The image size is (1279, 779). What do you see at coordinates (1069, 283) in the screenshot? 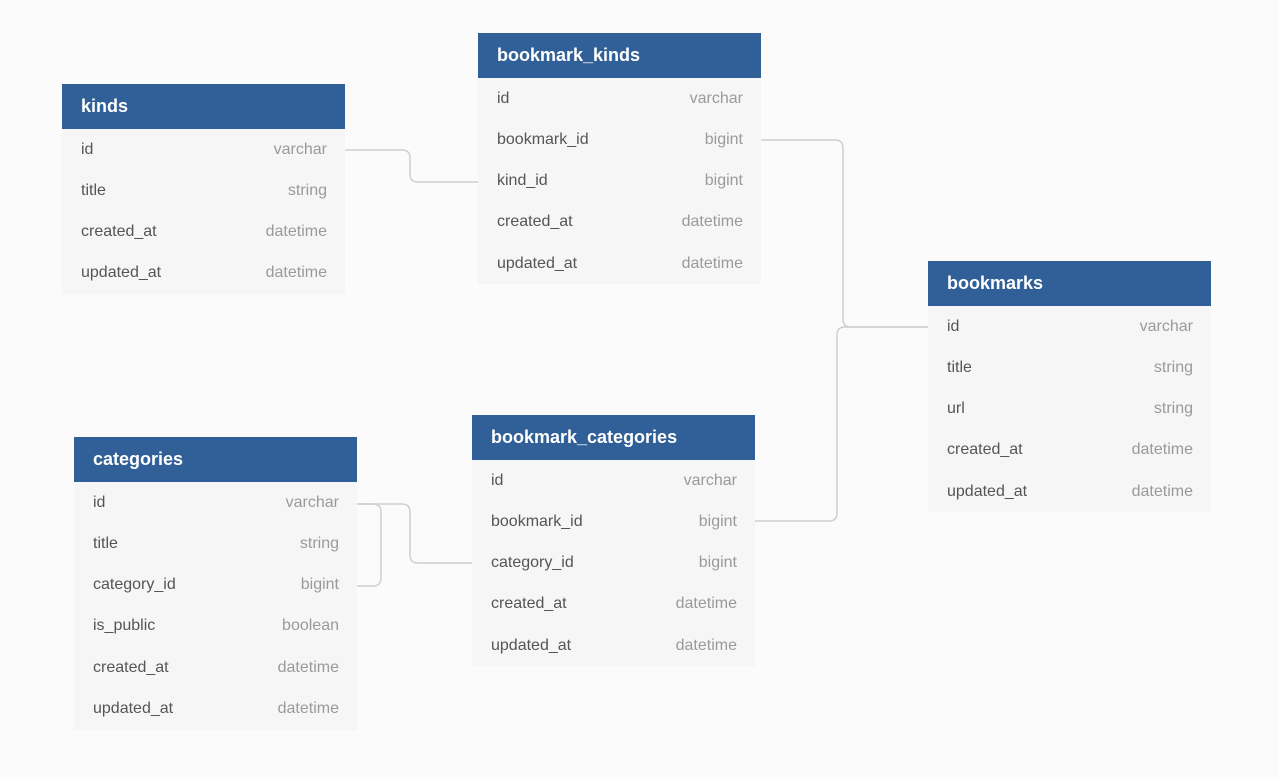
I see `table-header: bookmarks` at bounding box center [1069, 283].